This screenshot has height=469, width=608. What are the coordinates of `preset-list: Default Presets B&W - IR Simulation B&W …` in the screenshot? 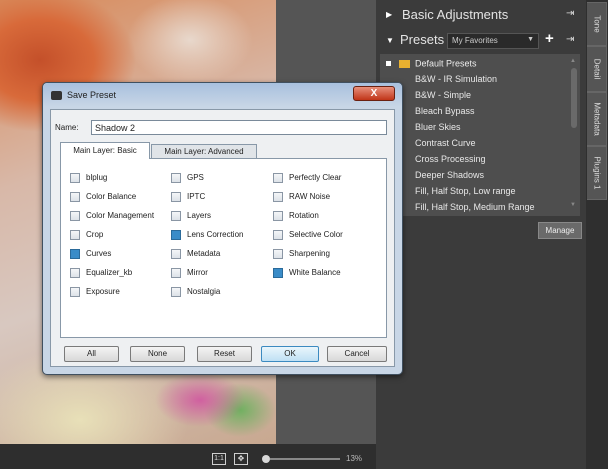 It's located at (480, 135).